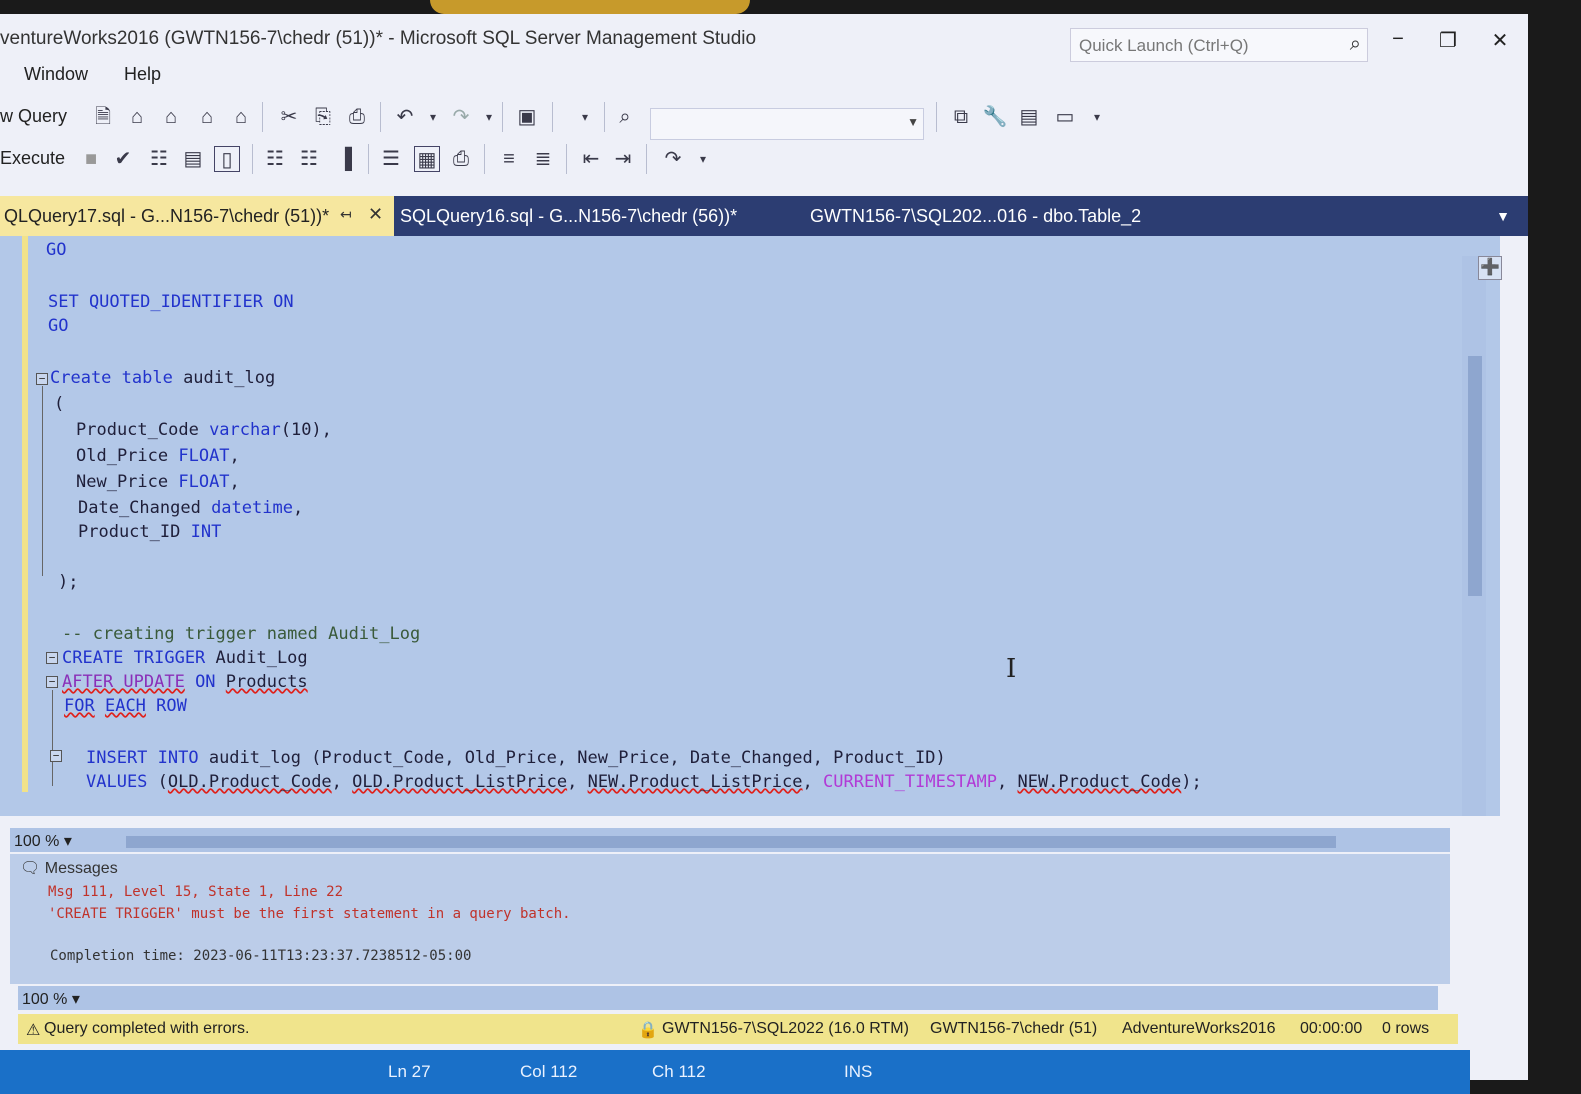  Describe the element at coordinates (33, 116) in the screenshot. I see `new-query-button: w Query` at that location.